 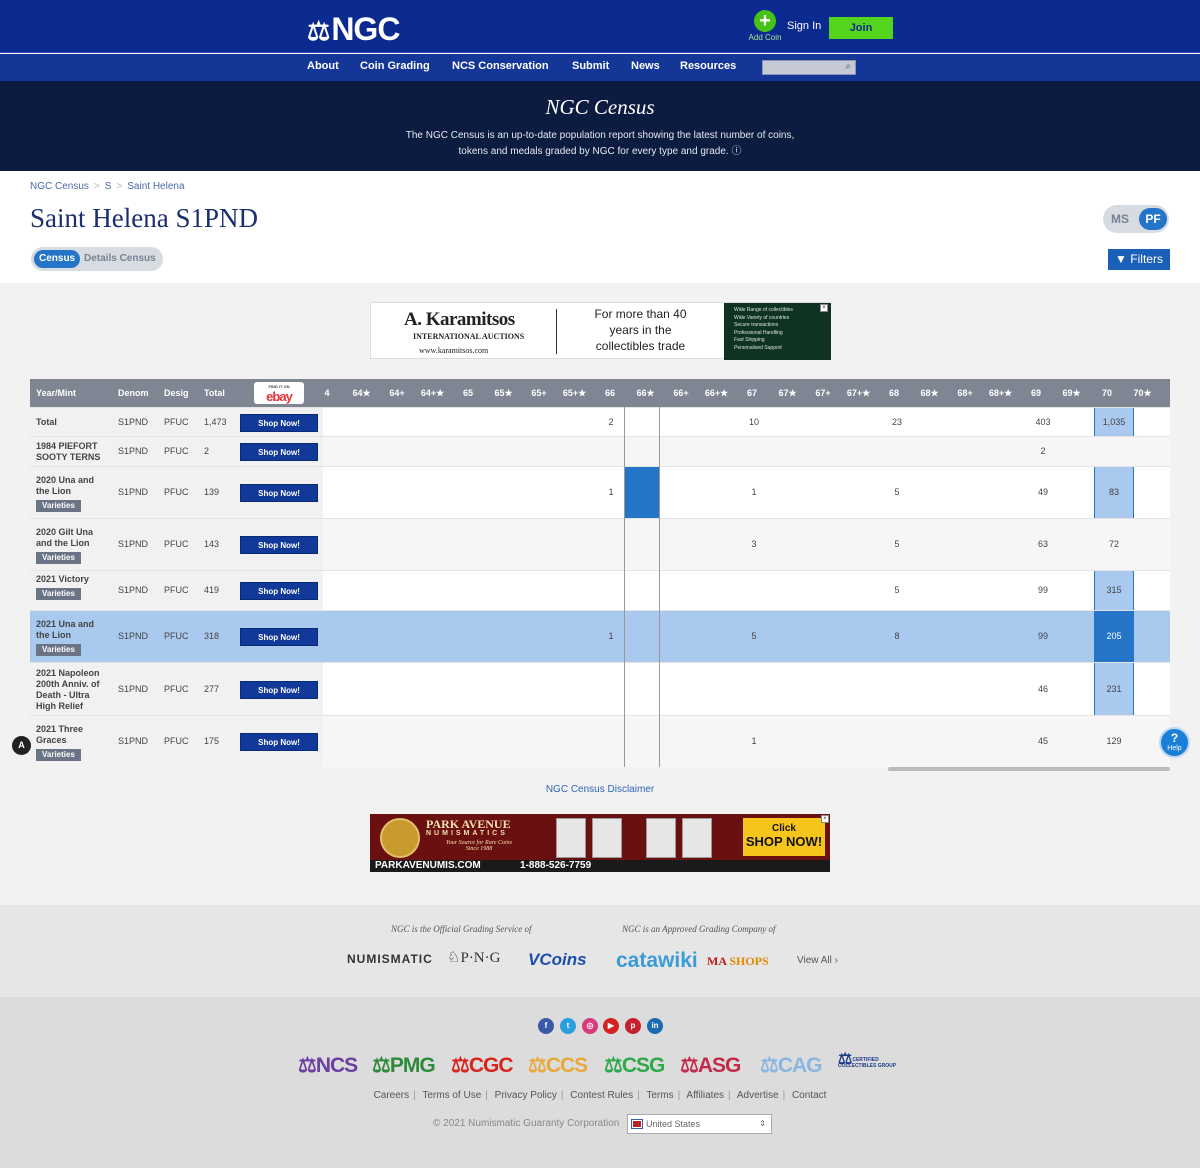 What do you see at coordinates (353, 29) in the screenshot?
I see `ngc-logo: ⚖NGC` at bounding box center [353, 29].